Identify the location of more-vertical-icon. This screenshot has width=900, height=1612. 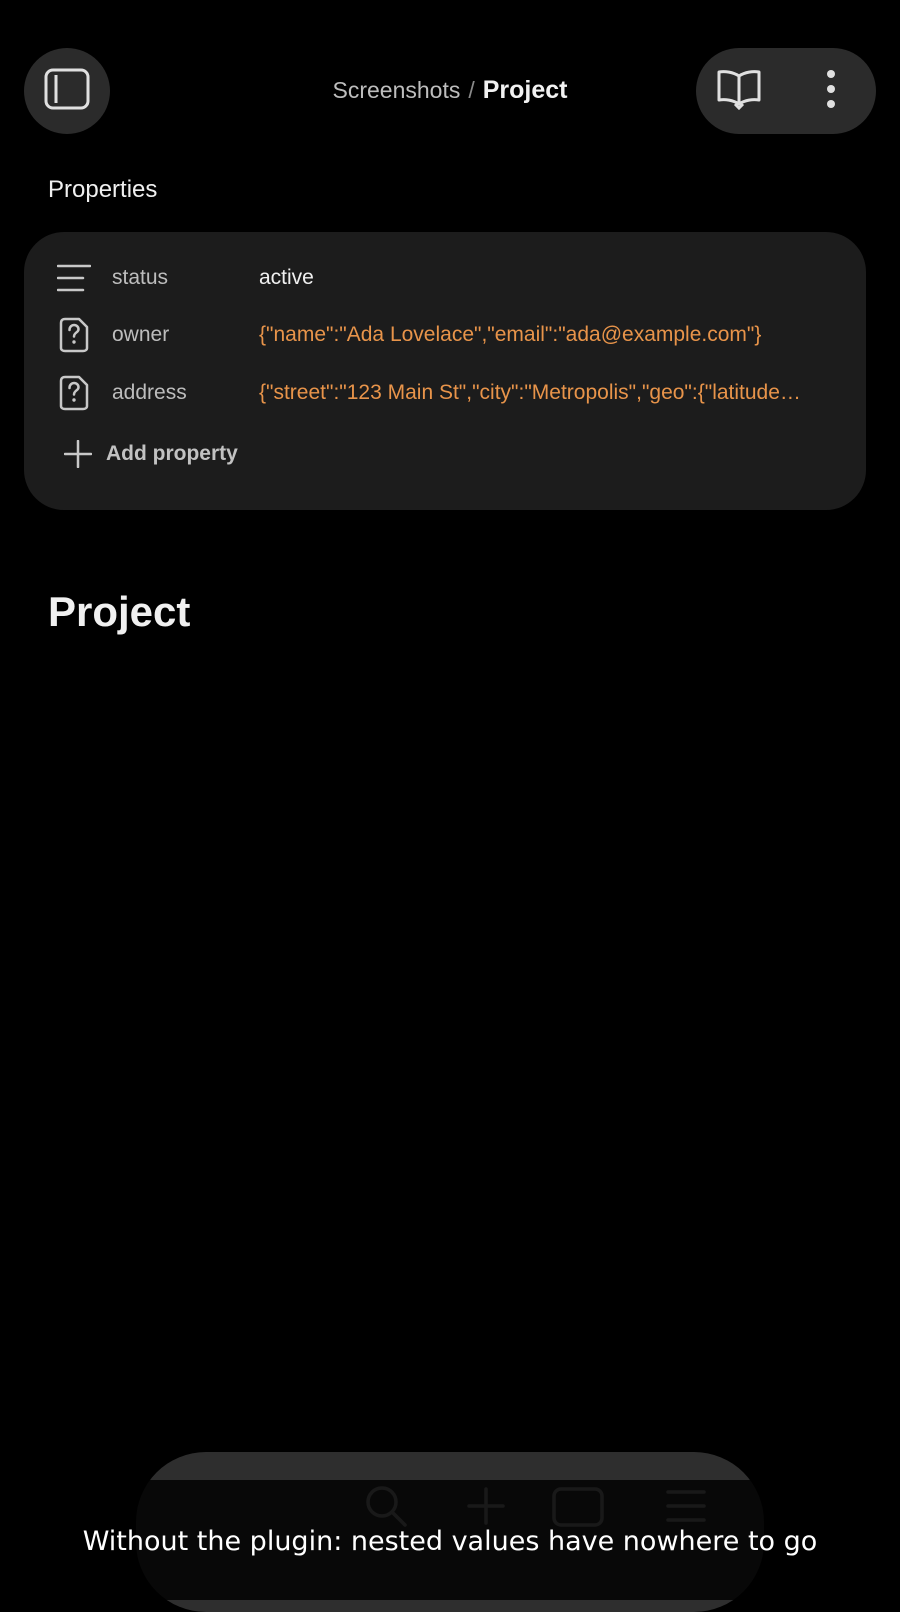
(831, 91).